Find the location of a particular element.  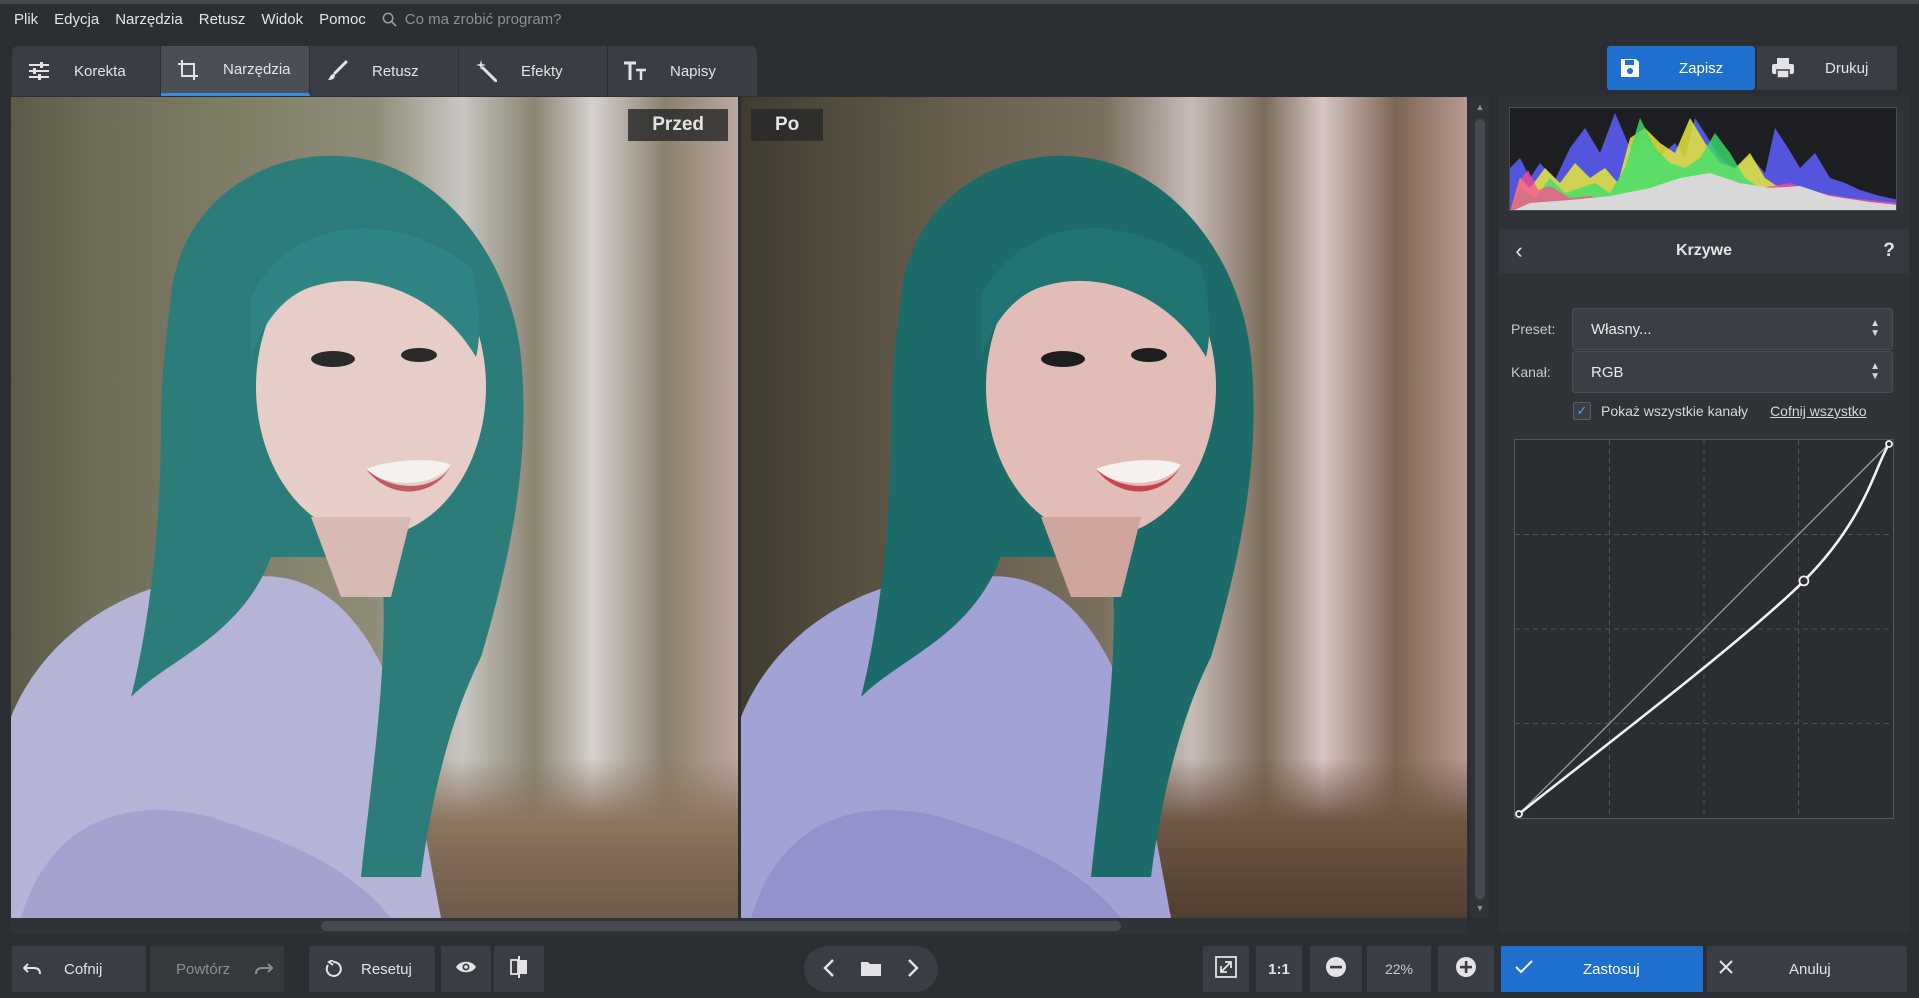

zoom-out-button is located at coordinates (1336, 969).